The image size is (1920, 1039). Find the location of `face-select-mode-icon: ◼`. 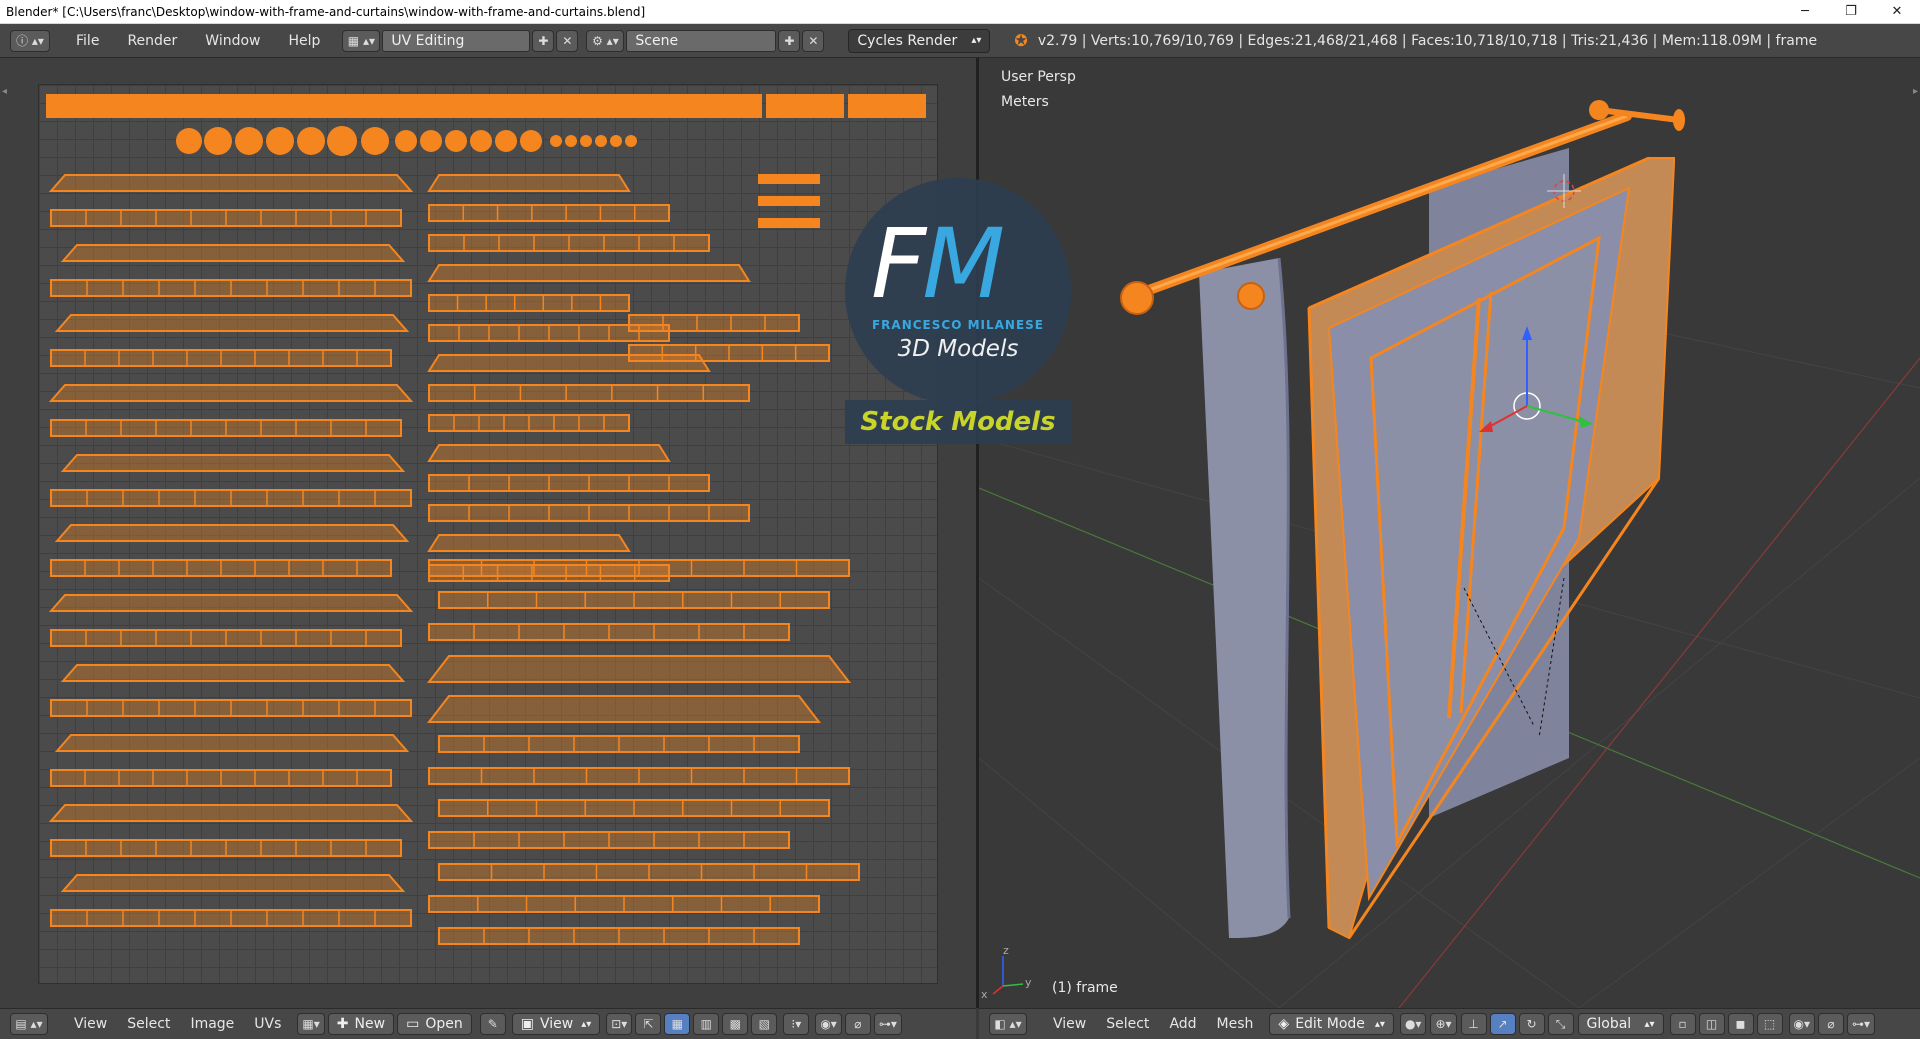

face-select-mode-icon: ◼ is located at coordinates (1740, 1024).